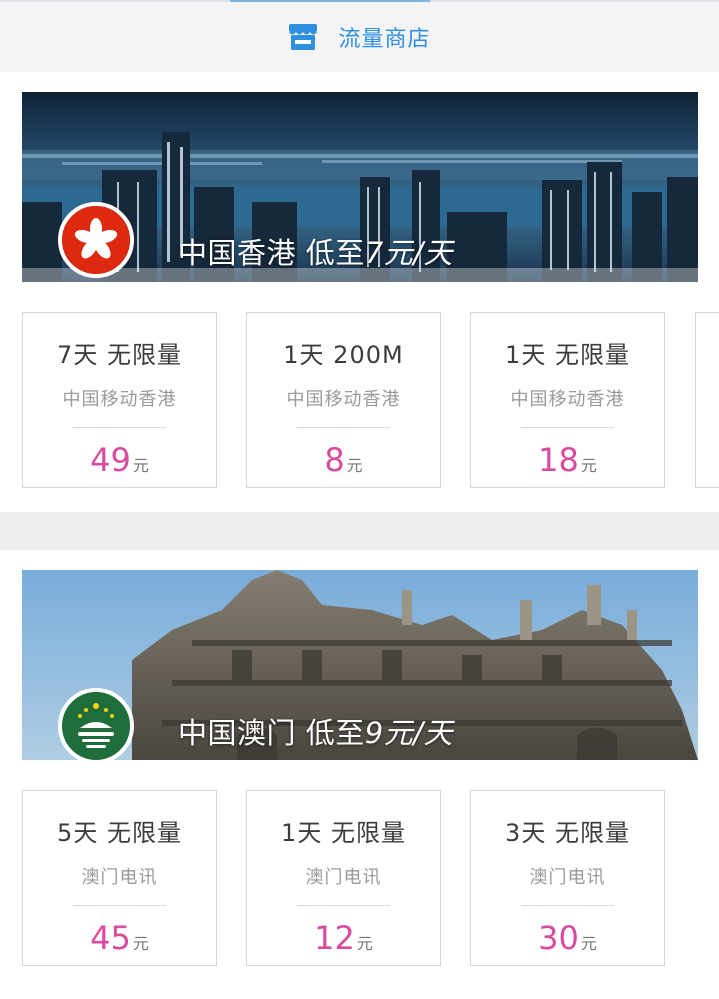 This screenshot has height=999, width=719. I want to click on product-card: 1天 无限量 中国移动香港 18 元, so click(567, 400).